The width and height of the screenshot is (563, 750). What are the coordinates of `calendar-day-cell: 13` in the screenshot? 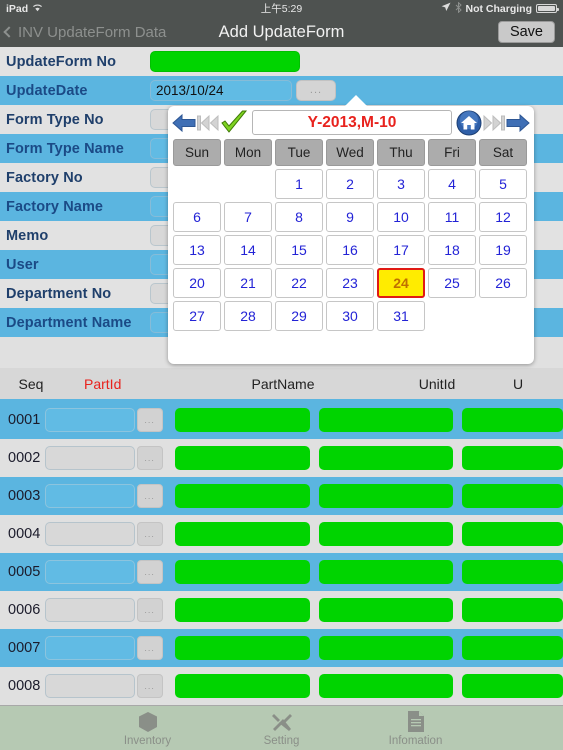 It's located at (197, 250).